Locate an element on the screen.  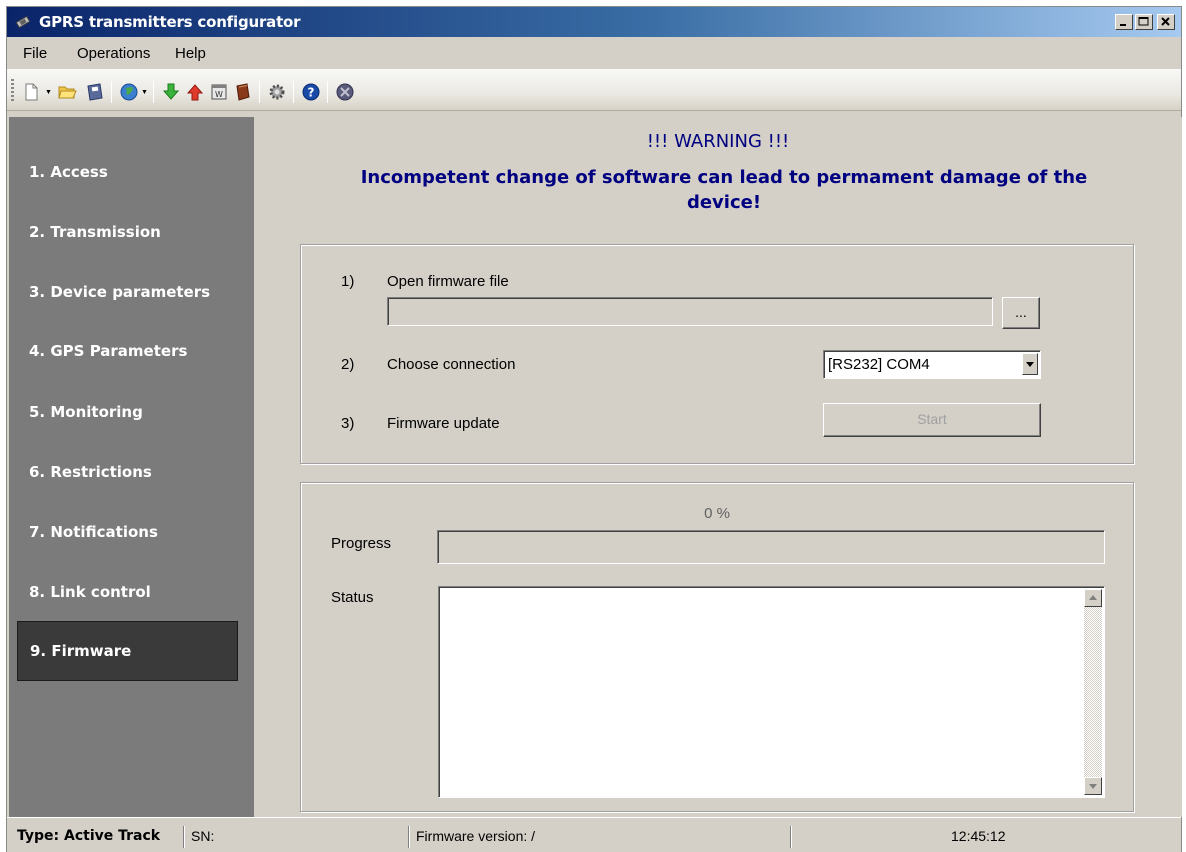
dropdown-arrow-button is located at coordinates (1030, 364).